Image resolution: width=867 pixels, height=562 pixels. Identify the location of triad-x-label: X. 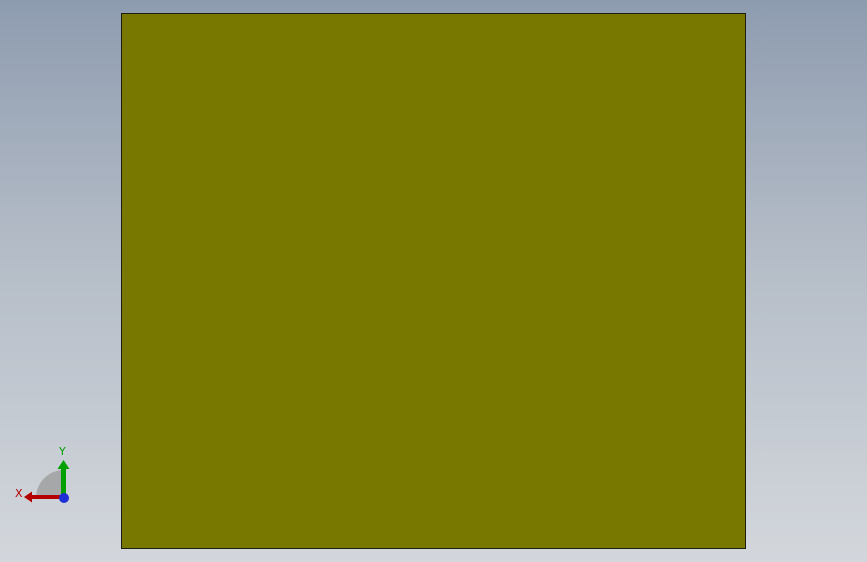
(19, 493).